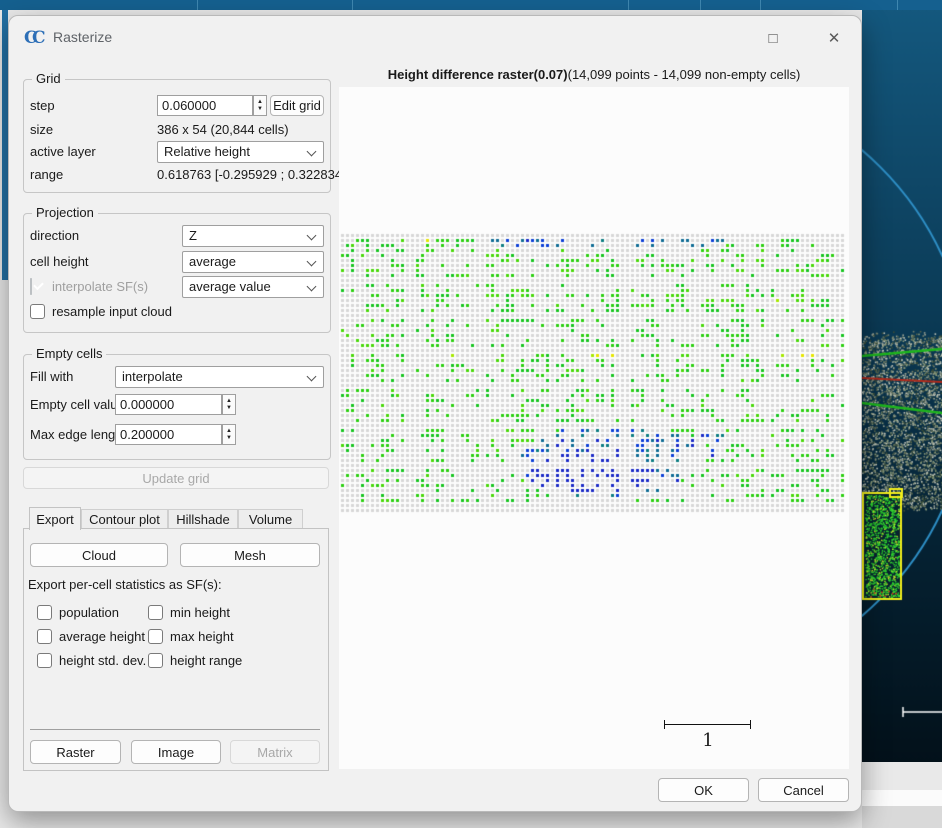  What do you see at coordinates (902, 419) in the screenshot?
I see `background-3d-viewport` at bounding box center [902, 419].